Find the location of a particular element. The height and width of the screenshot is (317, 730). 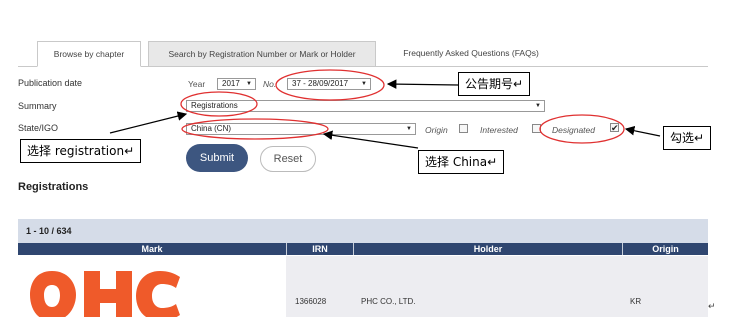

callout-tick: 勾选↵ is located at coordinates (687, 138).